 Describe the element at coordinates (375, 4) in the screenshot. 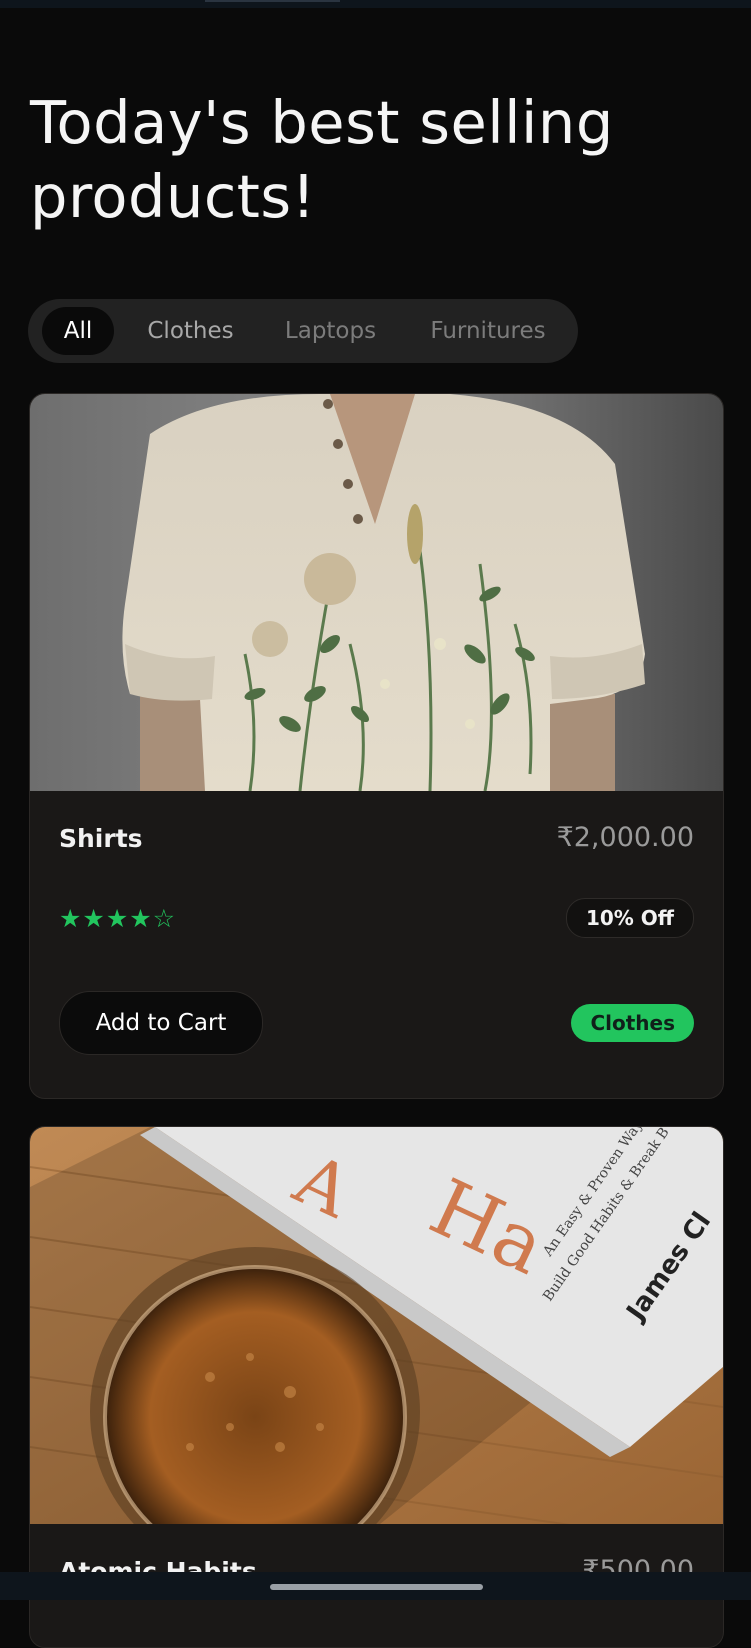

I see `status-bar` at that location.